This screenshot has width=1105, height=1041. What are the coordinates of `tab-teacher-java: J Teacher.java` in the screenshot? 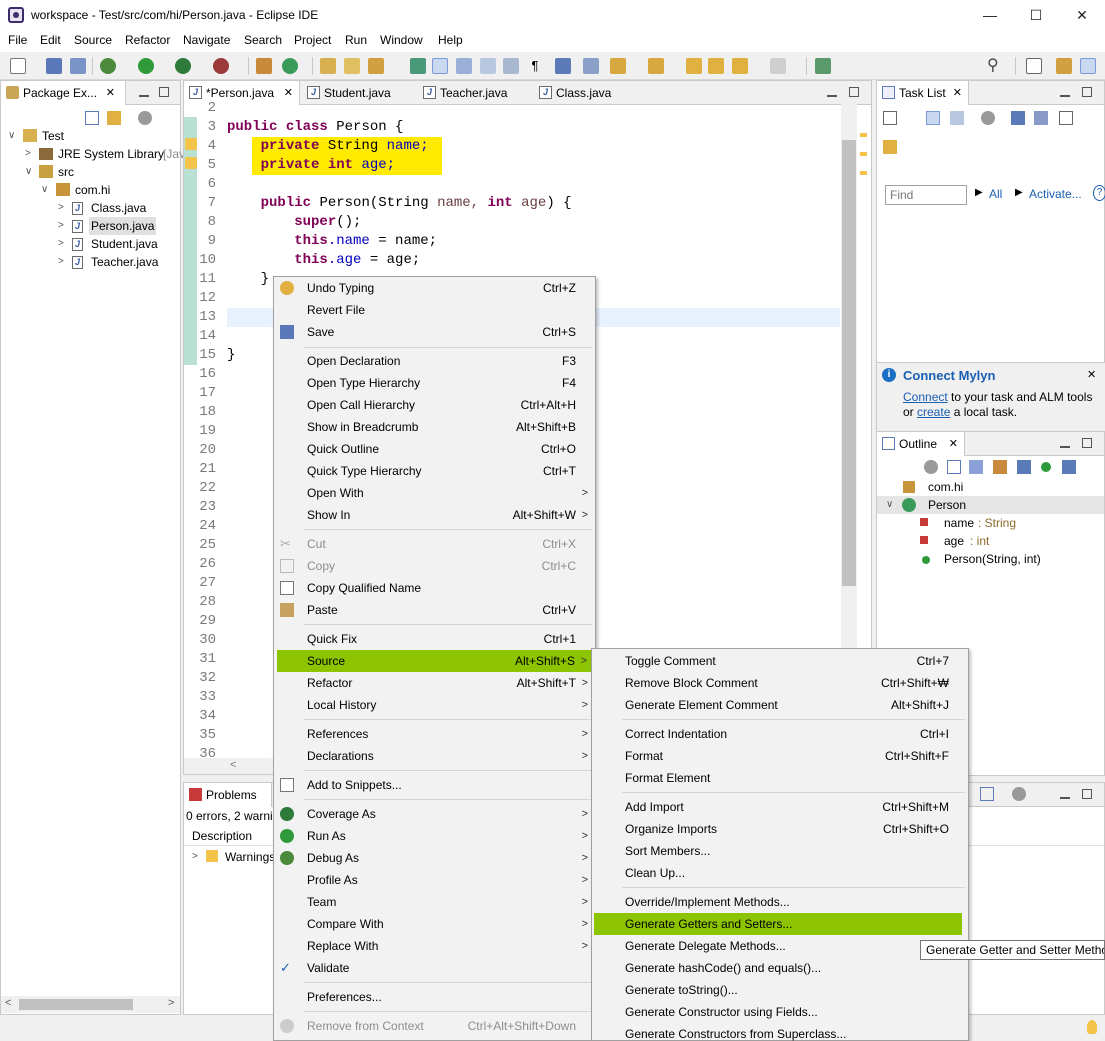 It's located at (473, 93).